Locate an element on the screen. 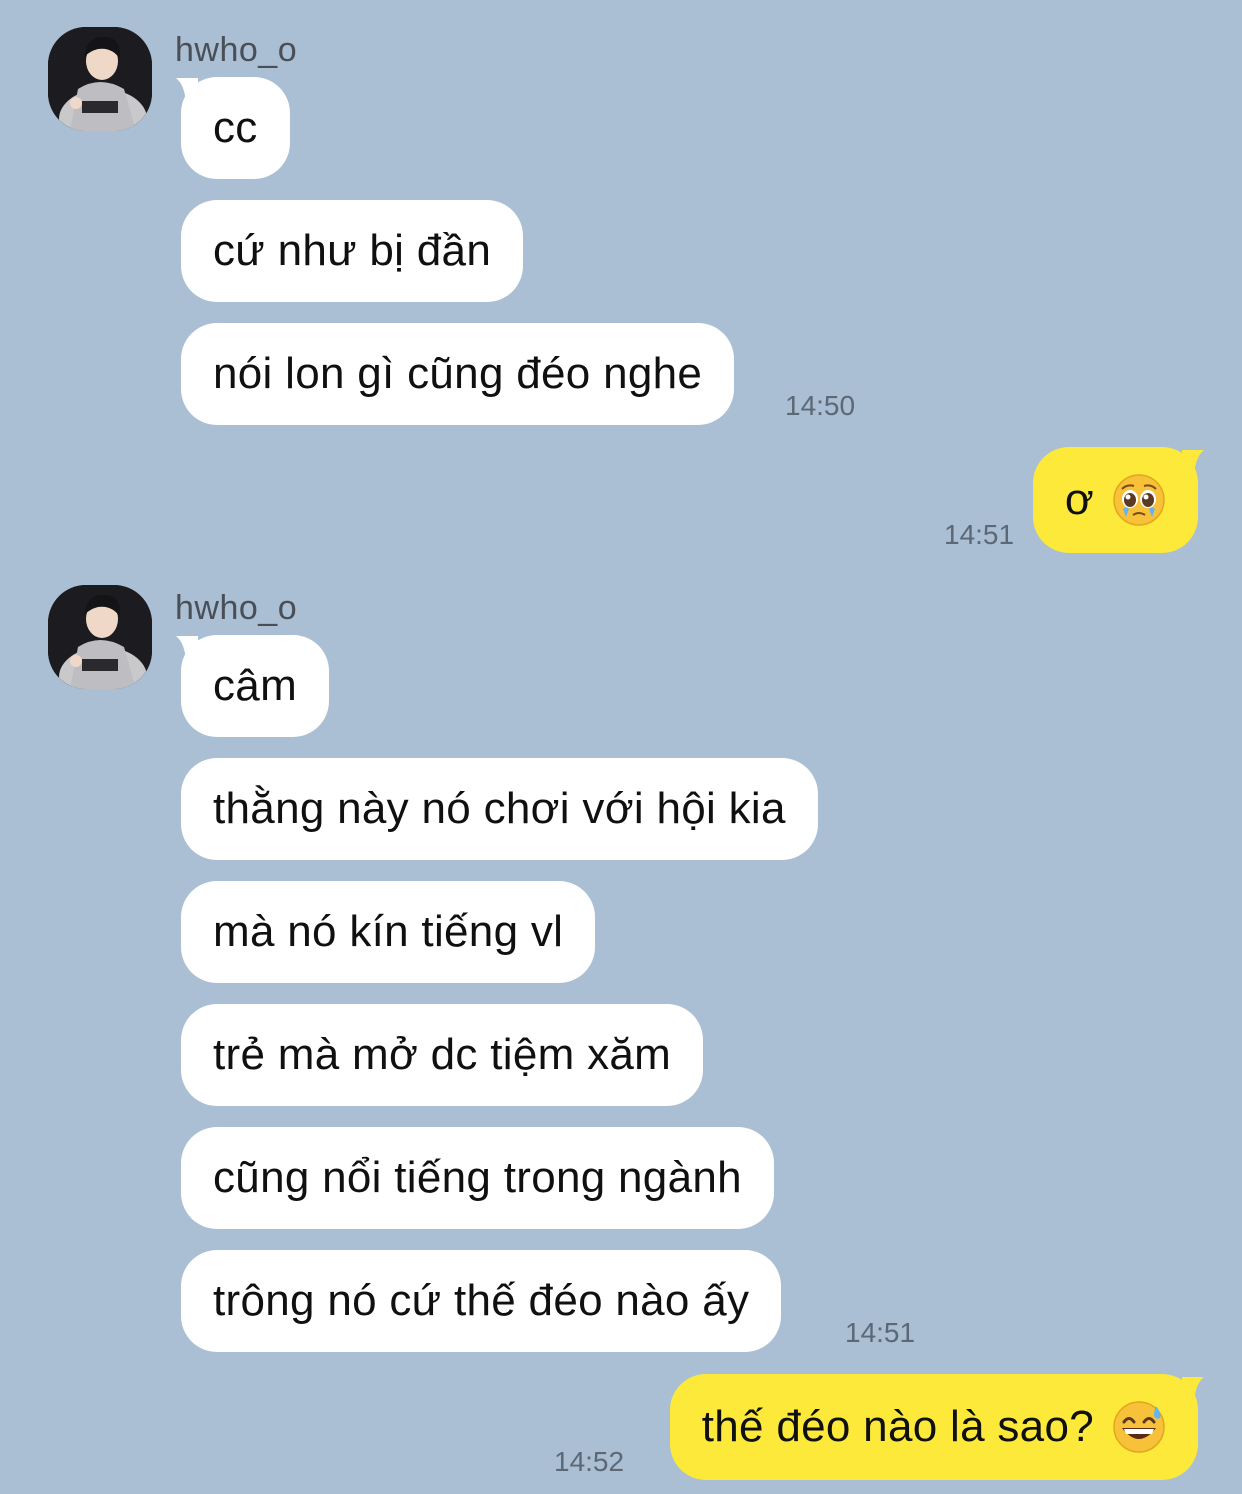 The height and width of the screenshot is (1494, 1242). message-text: trẻ mà mở dc tiệm xăm is located at coordinates (442, 1054).